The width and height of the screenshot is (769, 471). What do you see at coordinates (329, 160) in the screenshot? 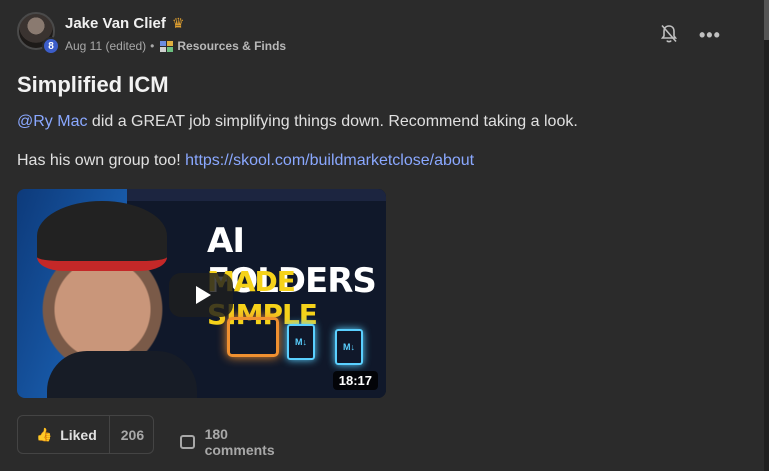
I see `group-link: https://skool.com/buildmarketclose/about` at bounding box center [329, 160].